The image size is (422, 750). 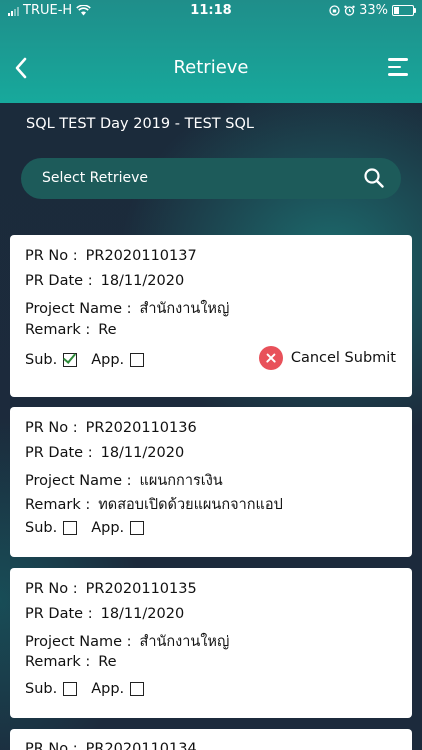 What do you see at coordinates (343, 358) in the screenshot?
I see `cancel-submit-label: Cancel Submit` at bounding box center [343, 358].